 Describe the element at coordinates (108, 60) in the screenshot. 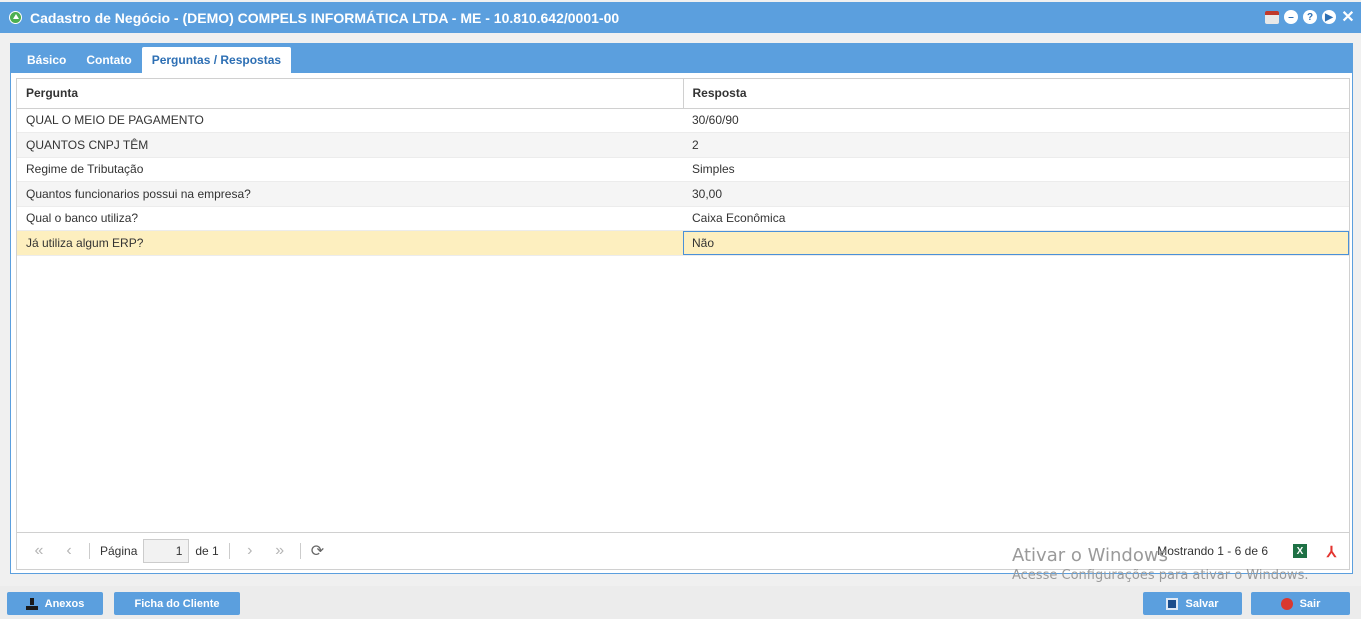

I see `tab-contato: Contato` at that location.